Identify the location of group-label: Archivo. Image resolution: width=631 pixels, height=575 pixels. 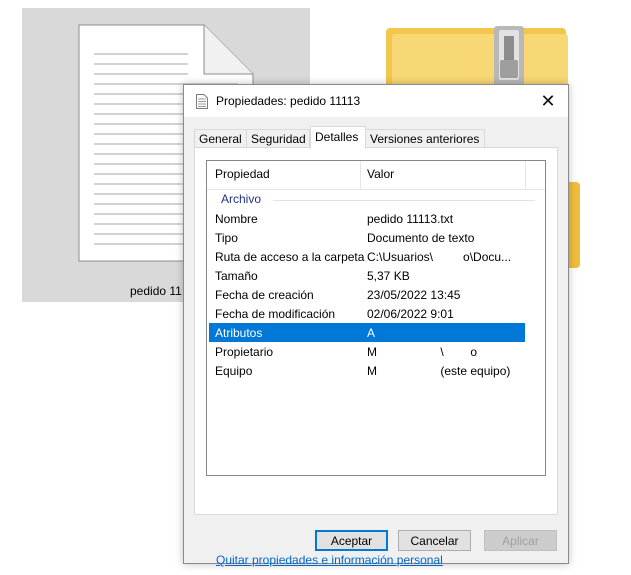
(241, 199).